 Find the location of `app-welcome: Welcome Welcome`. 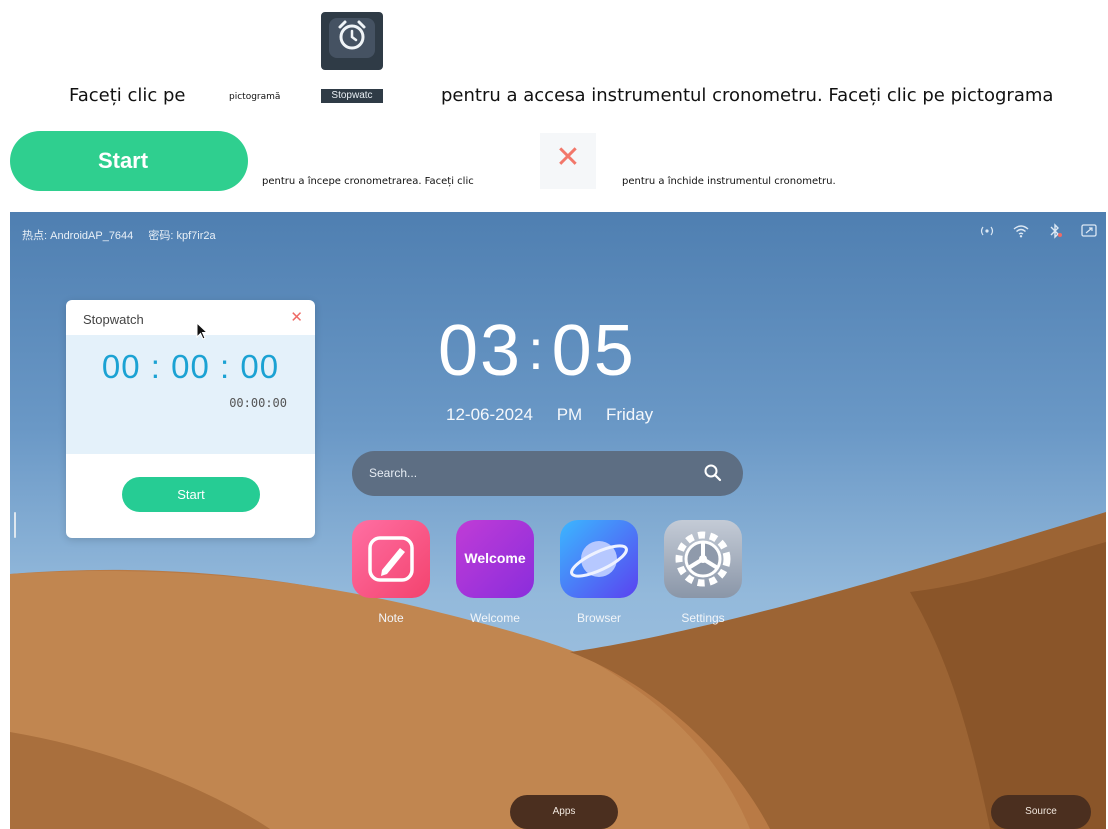

app-welcome: Welcome Welcome is located at coordinates (495, 572).